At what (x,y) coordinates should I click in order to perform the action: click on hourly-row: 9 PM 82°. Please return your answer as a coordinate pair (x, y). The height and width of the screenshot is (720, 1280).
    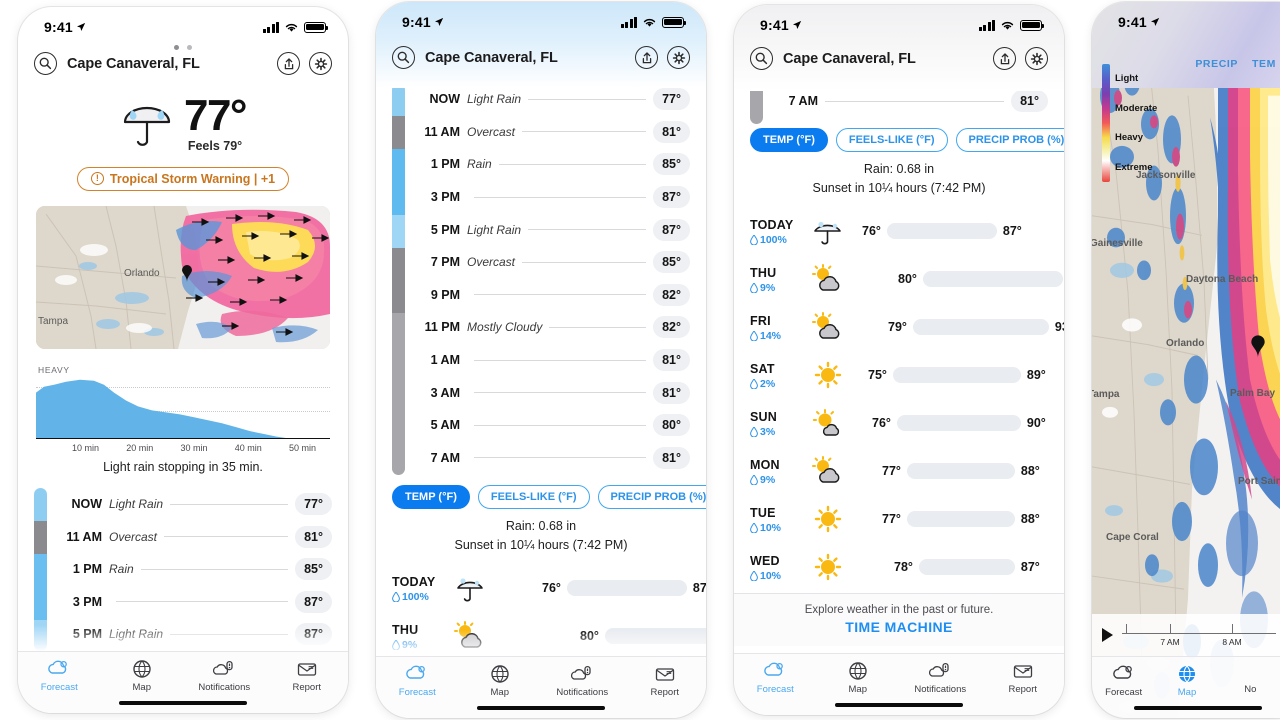
    Looking at the image, I should click on (552, 295).